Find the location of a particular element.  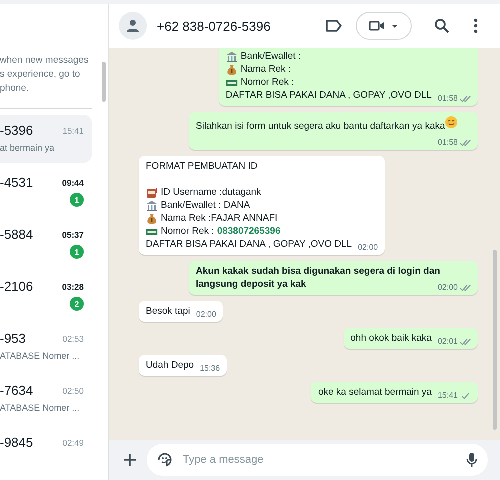

chat-name: -2106 is located at coordinates (17, 286).